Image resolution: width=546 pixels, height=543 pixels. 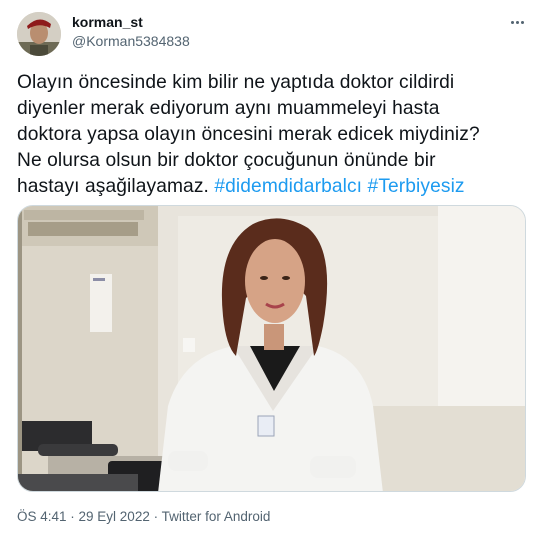 I want to click on avatar, so click(x=39, y=34).